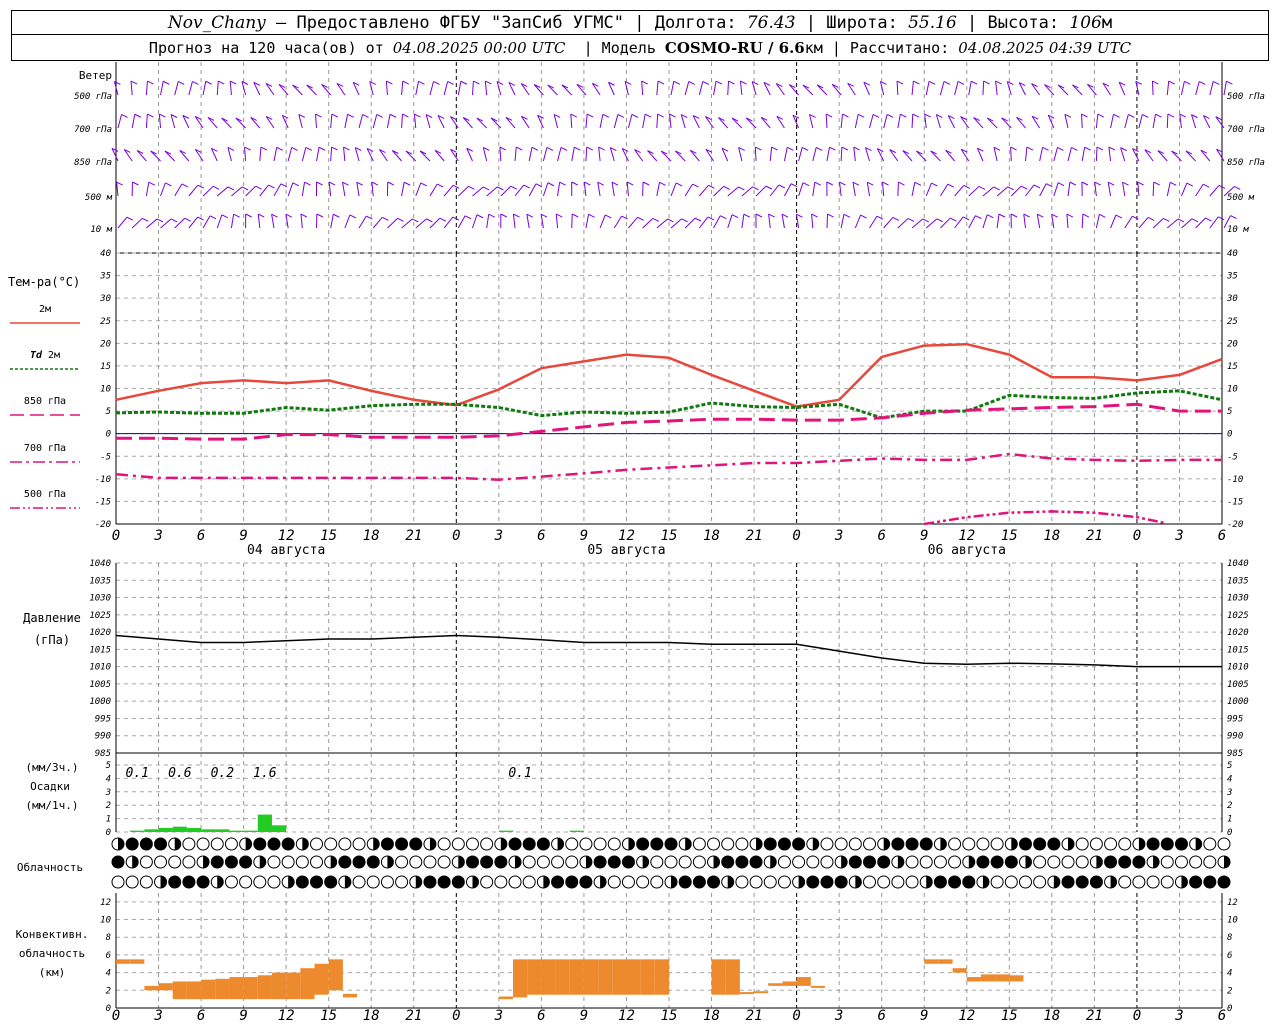  What do you see at coordinates (1246, 97) in the screenshot?
I see `wind-level-label: 500 гПа` at bounding box center [1246, 97].